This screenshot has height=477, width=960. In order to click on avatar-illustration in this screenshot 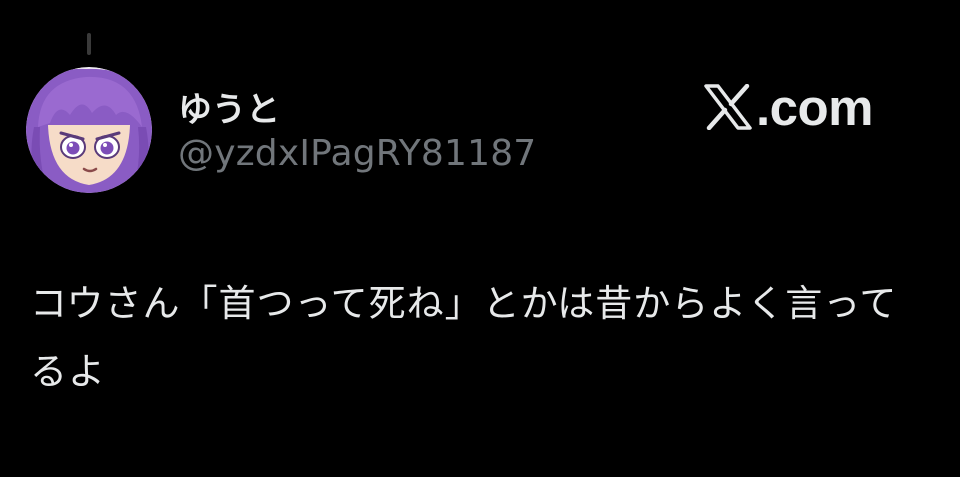, I will do `click(89, 130)`.